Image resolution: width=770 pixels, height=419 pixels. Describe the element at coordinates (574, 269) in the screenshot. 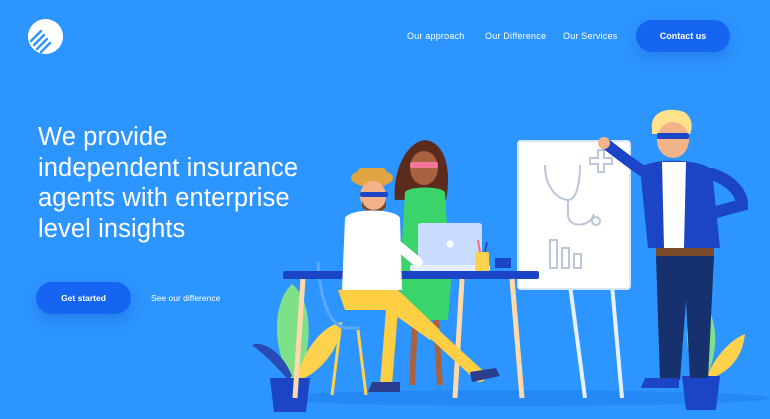

I see `whiteboard-easel` at that location.